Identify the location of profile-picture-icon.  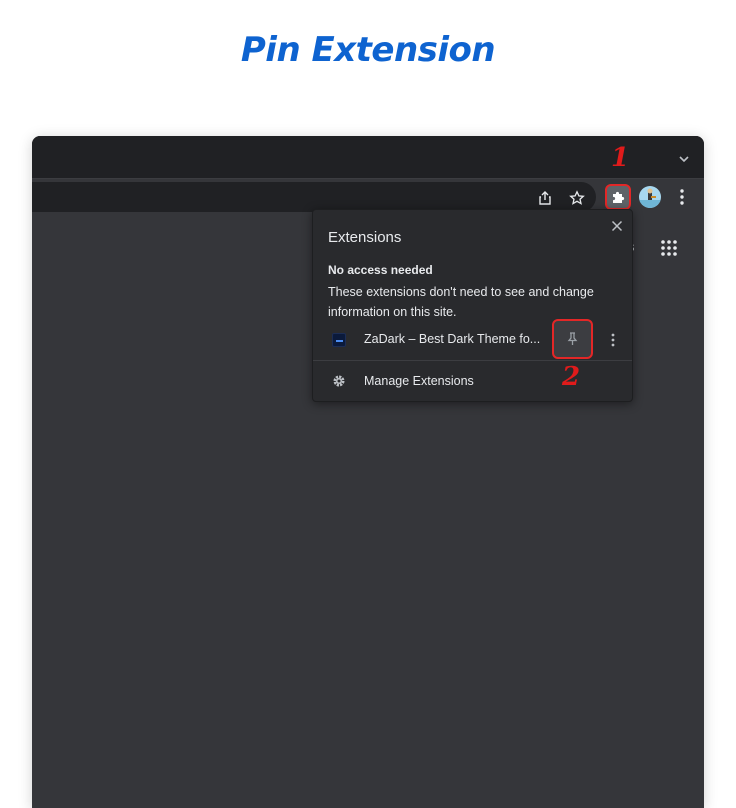
(650, 198).